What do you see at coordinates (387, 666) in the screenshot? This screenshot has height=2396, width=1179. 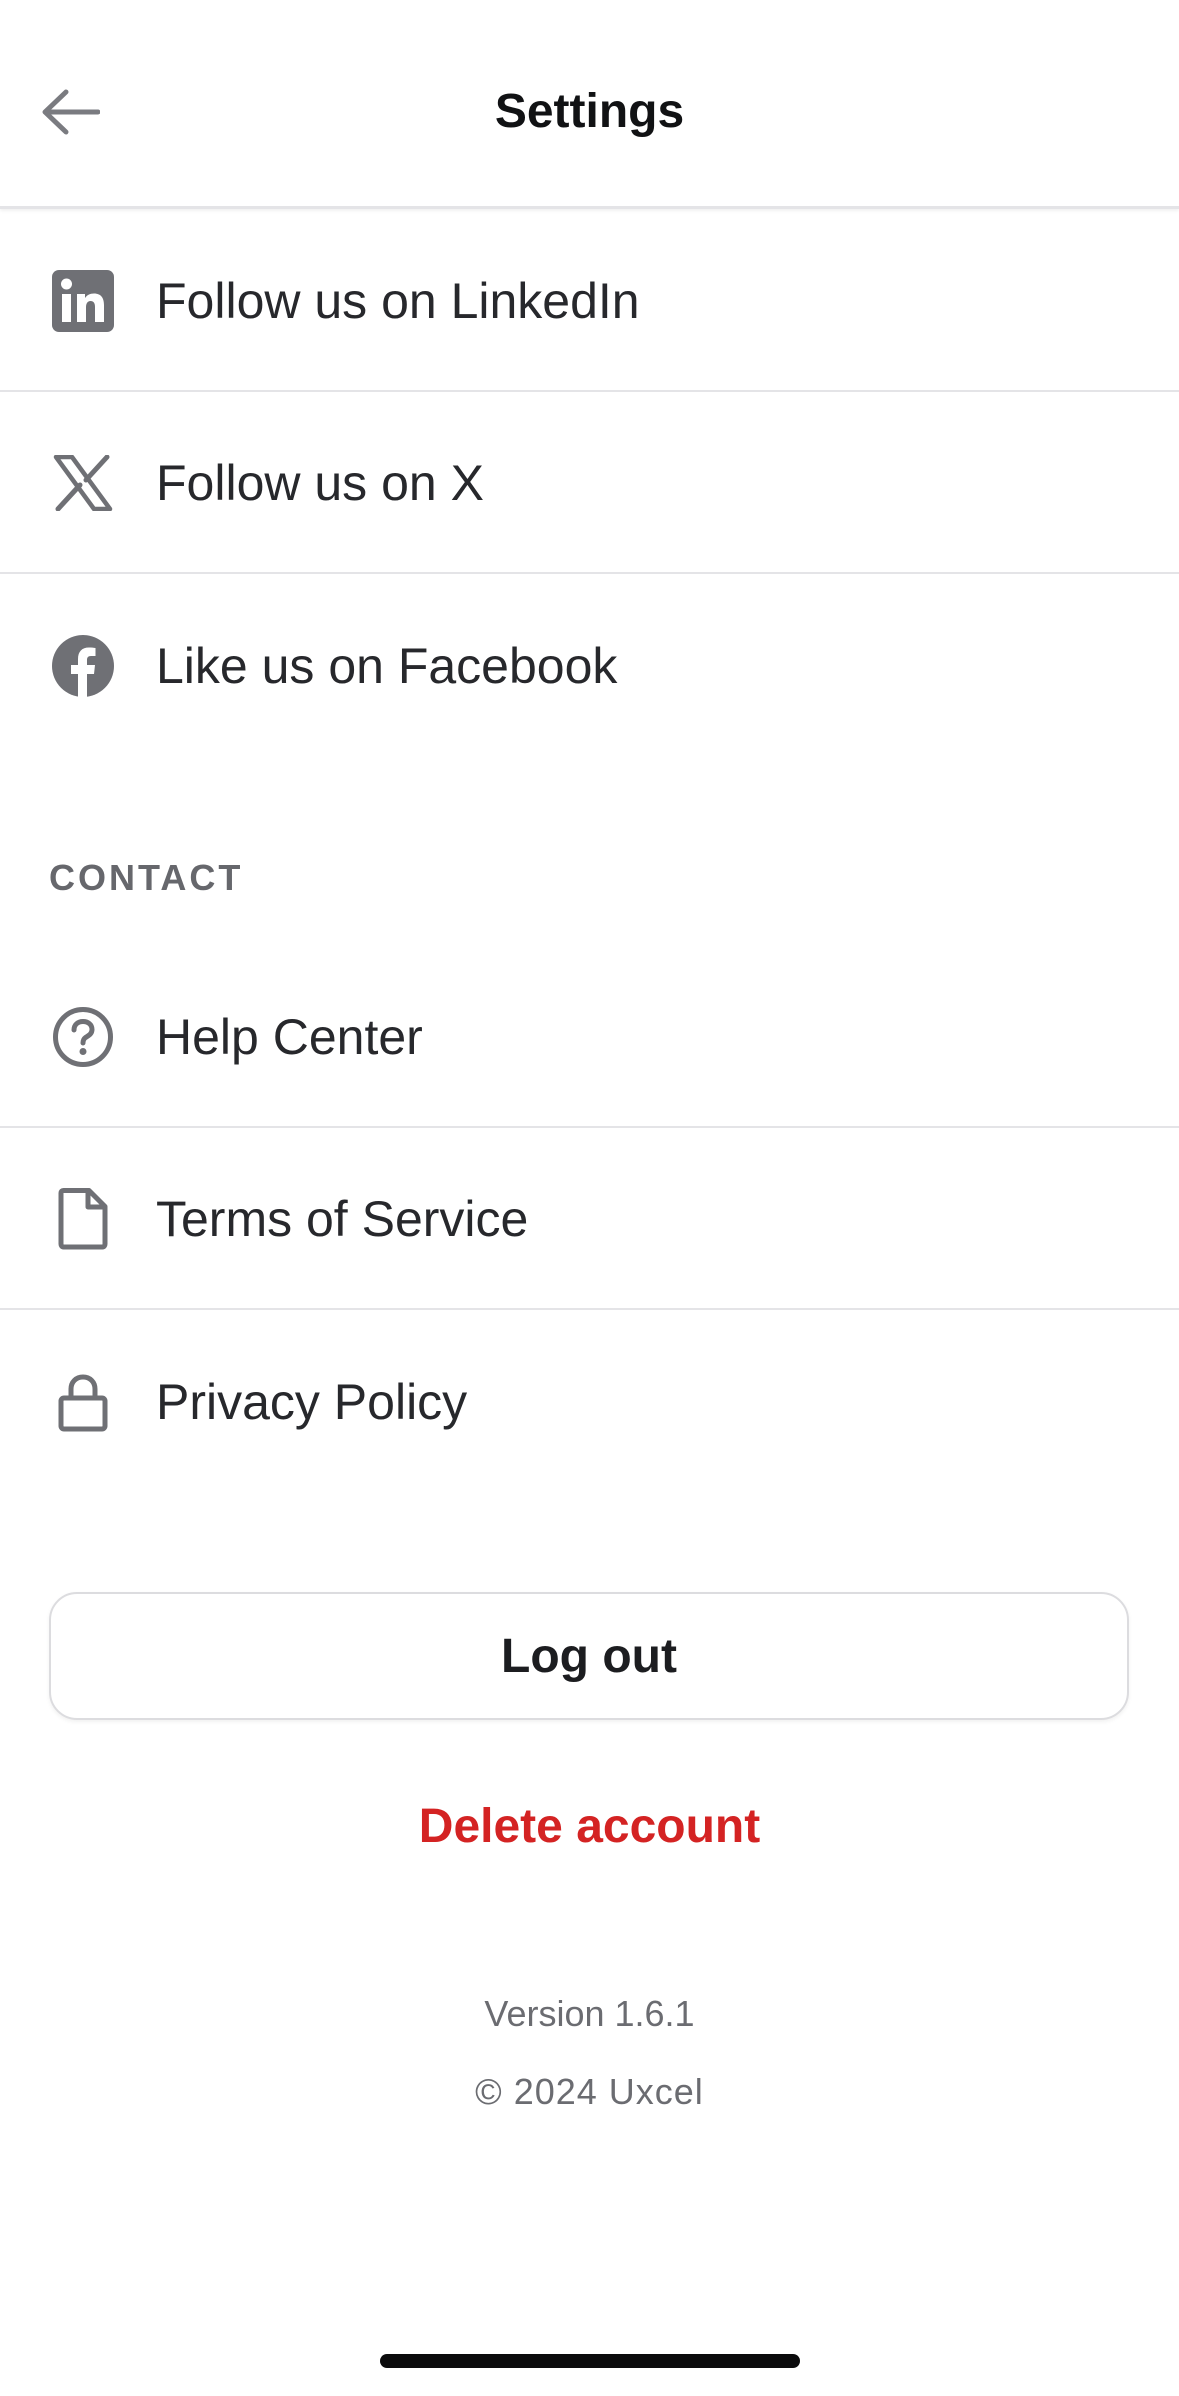 I see `facebook-label: Like us on Facebook` at bounding box center [387, 666].